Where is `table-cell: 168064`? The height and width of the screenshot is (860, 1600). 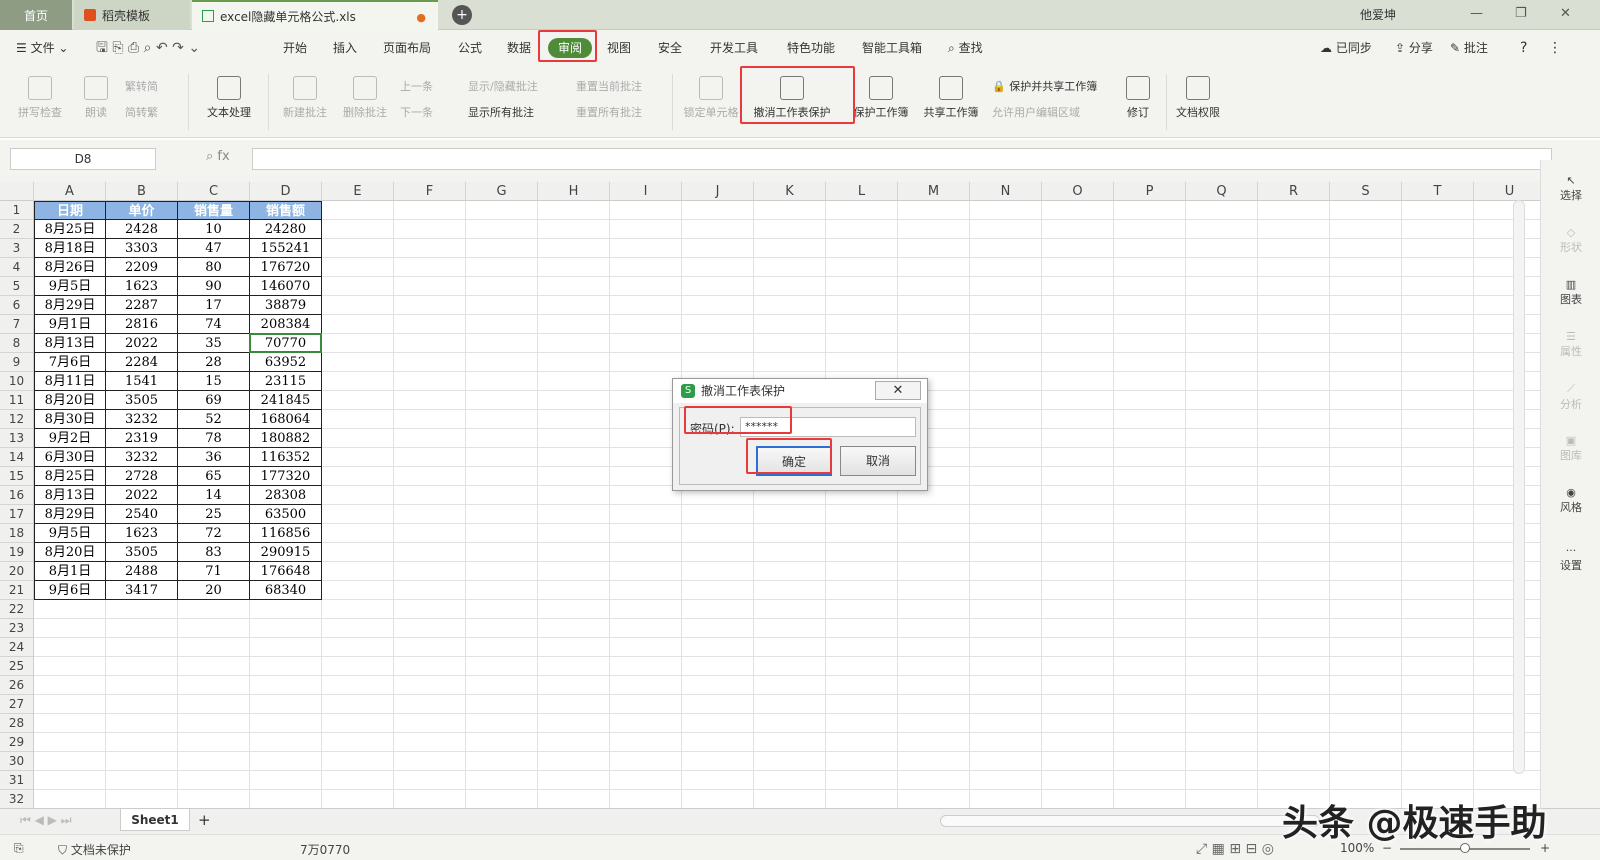
table-cell: 168064 is located at coordinates (286, 419).